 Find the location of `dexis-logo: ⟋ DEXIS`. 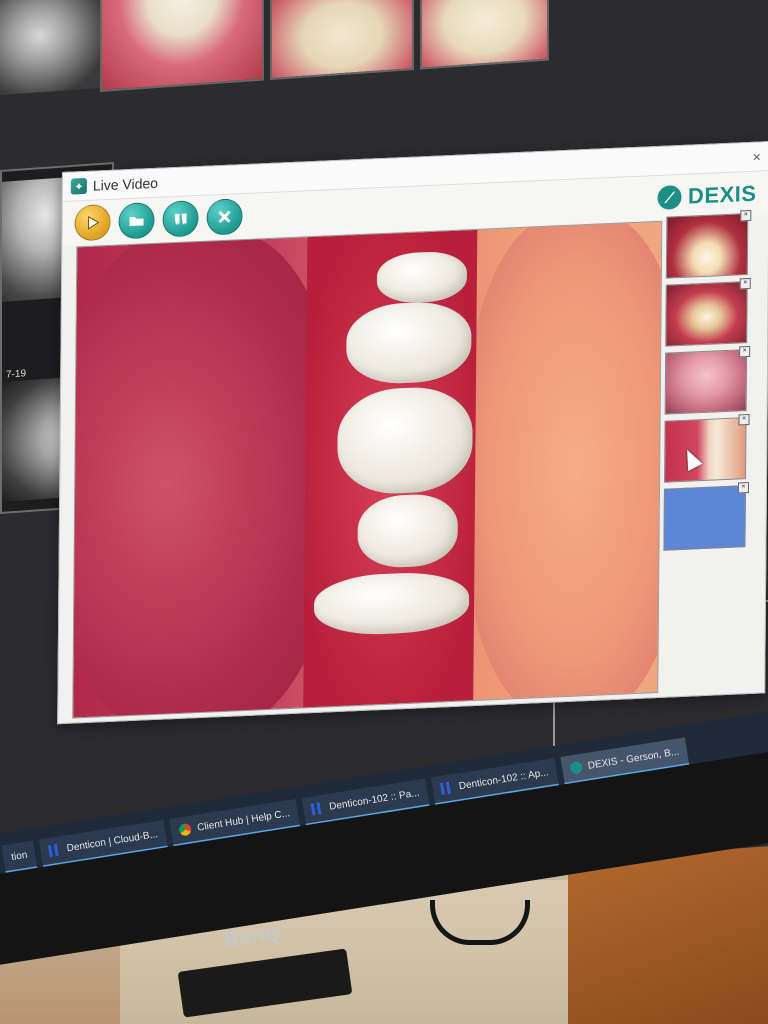

dexis-logo: ⟋ DEXIS is located at coordinates (707, 195).